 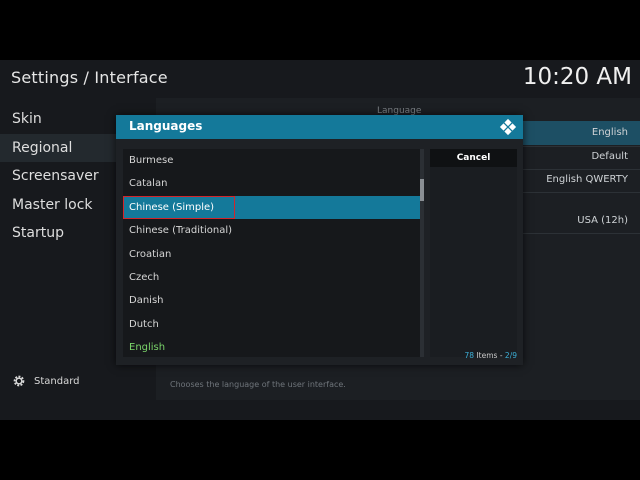 I want to click on settings-level-label: Standard, so click(x=57, y=381).